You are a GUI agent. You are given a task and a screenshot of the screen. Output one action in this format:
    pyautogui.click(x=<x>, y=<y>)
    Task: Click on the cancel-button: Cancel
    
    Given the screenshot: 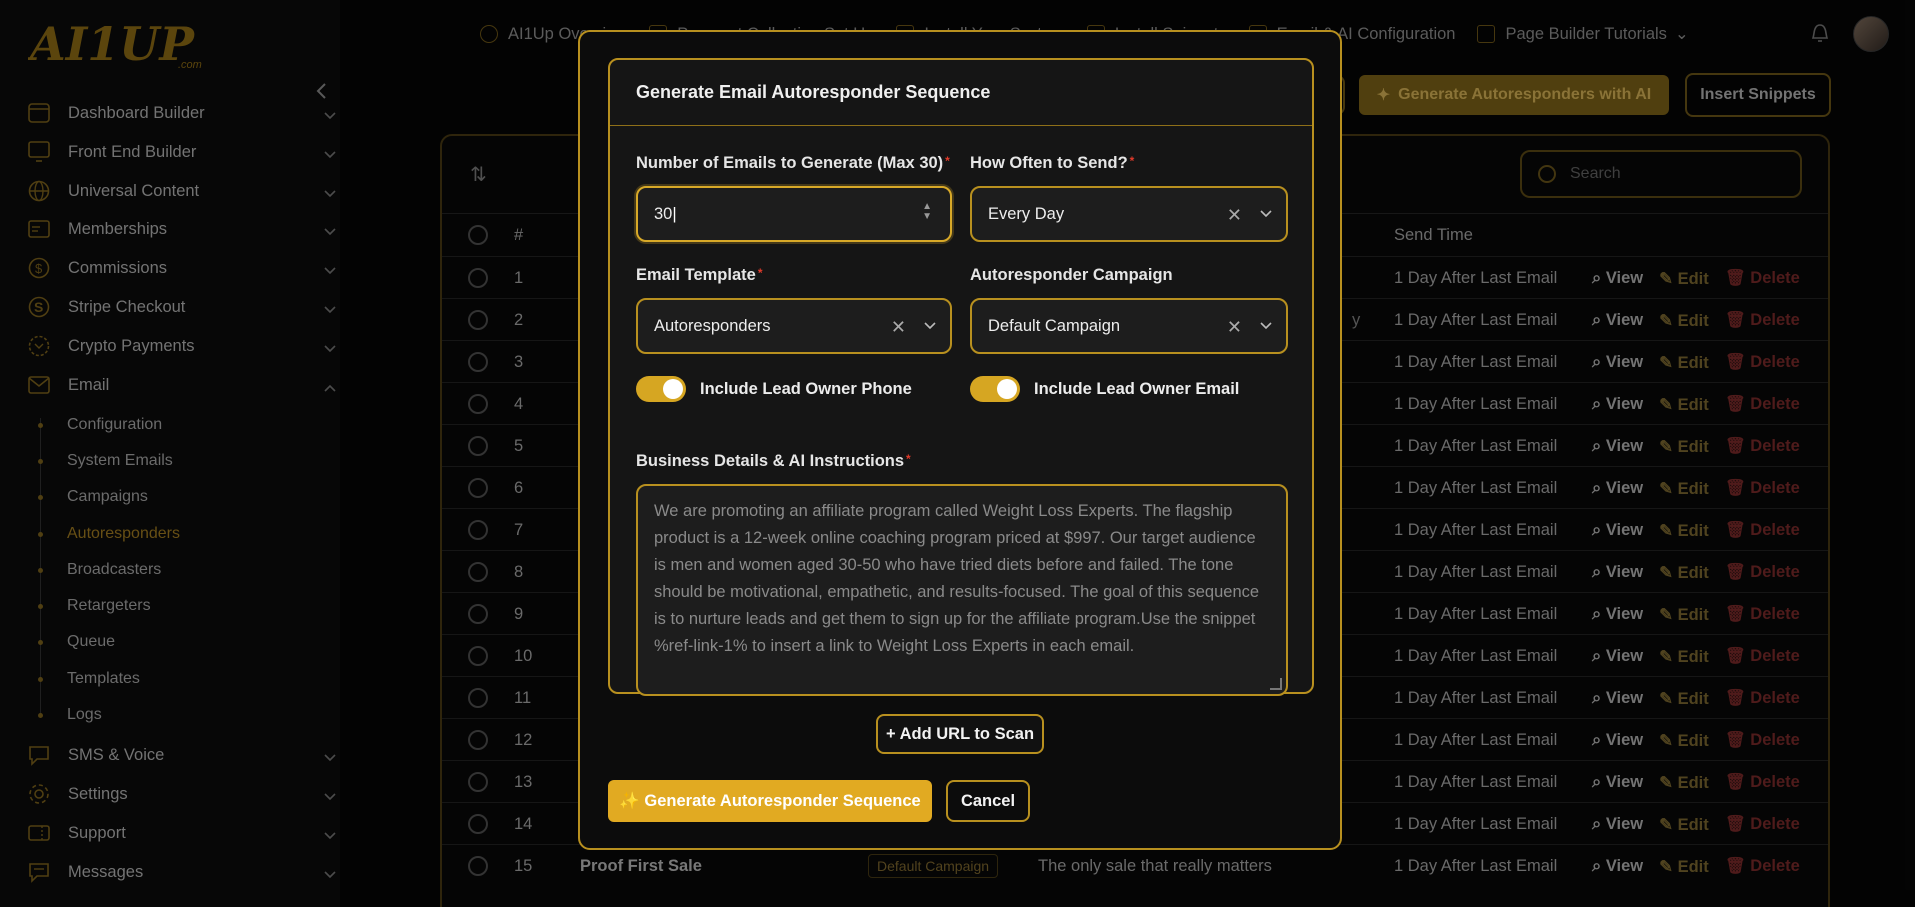 What is the action you would take?
    pyautogui.click(x=988, y=801)
    